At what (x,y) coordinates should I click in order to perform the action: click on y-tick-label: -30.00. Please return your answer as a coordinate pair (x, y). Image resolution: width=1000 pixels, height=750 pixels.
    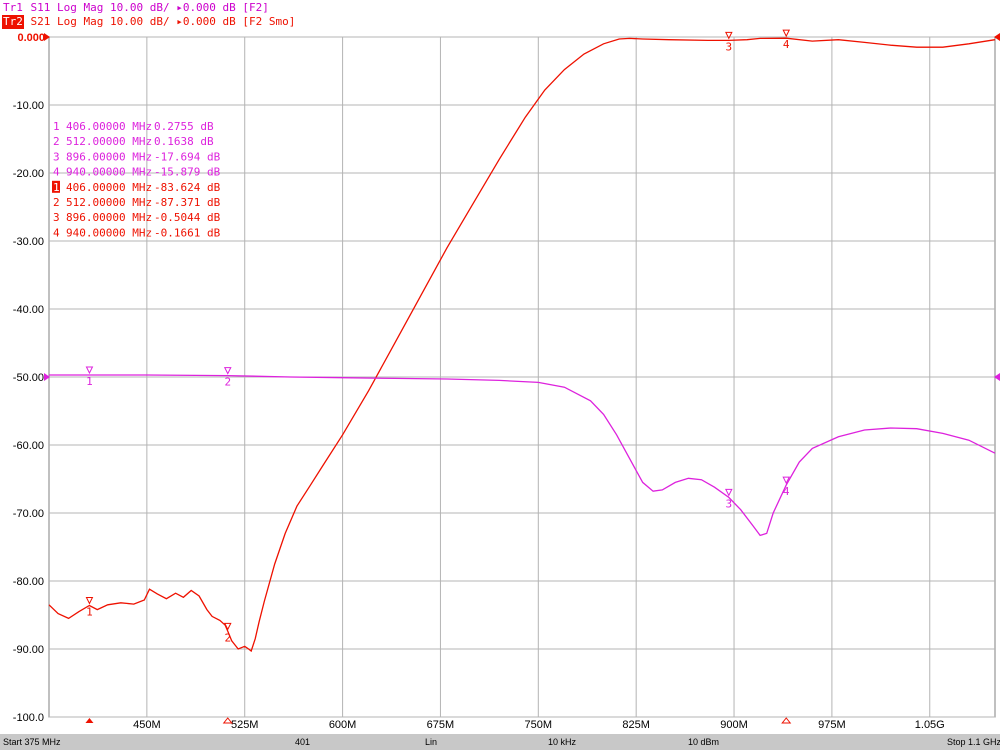
    Looking at the image, I should click on (28, 242).